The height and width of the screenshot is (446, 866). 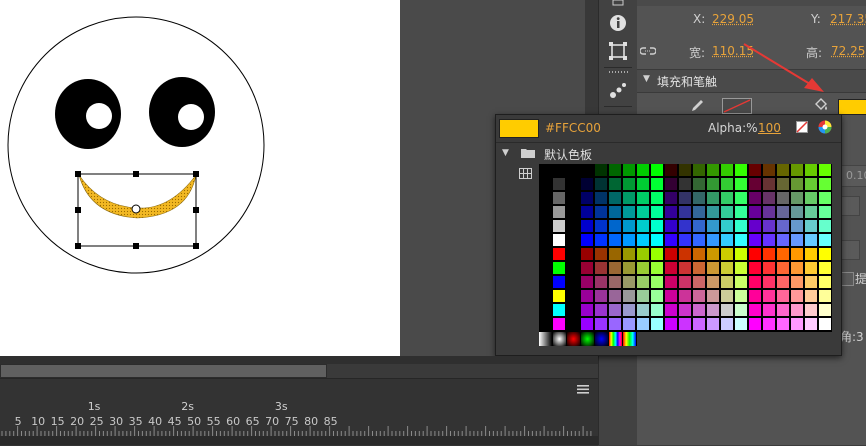 What do you see at coordinates (847, 279) in the screenshot?
I see `hint-checkbox` at bounding box center [847, 279].